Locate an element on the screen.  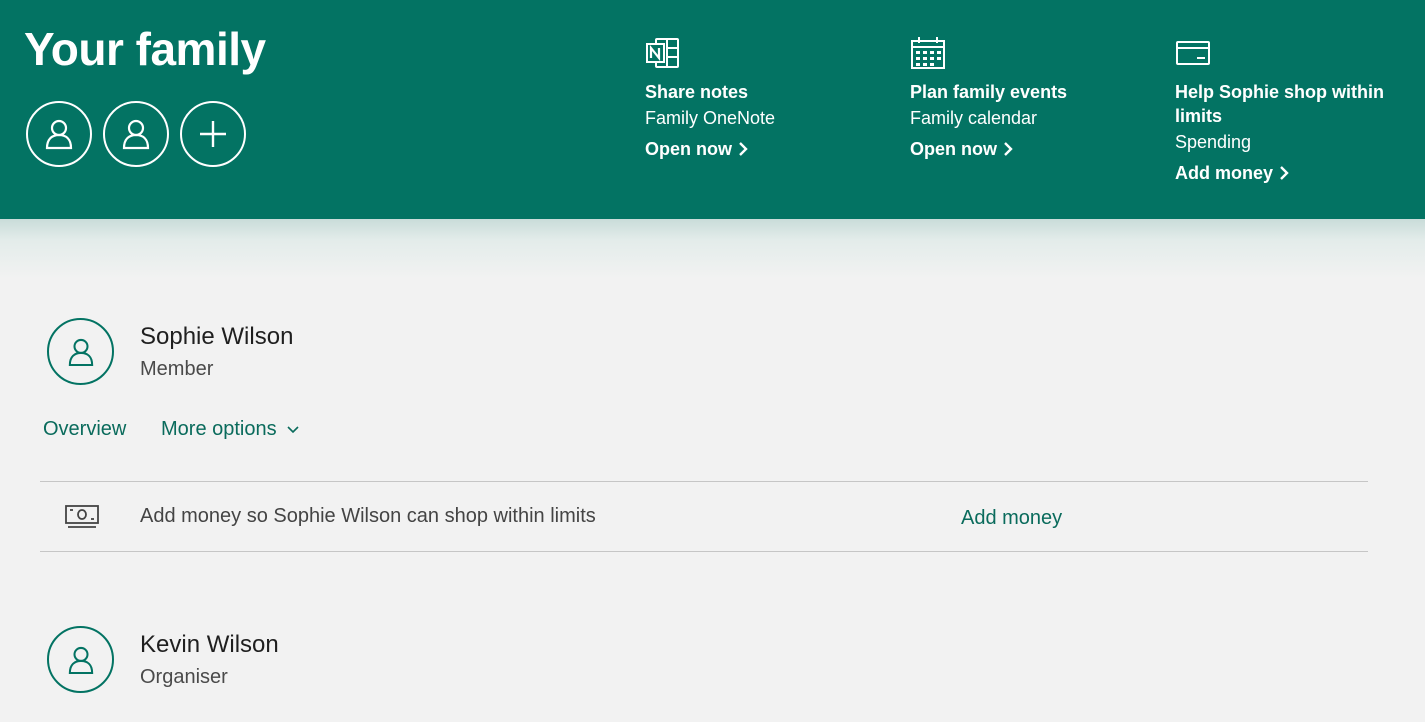
more-options-label: More options is located at coordinates (219, 429).